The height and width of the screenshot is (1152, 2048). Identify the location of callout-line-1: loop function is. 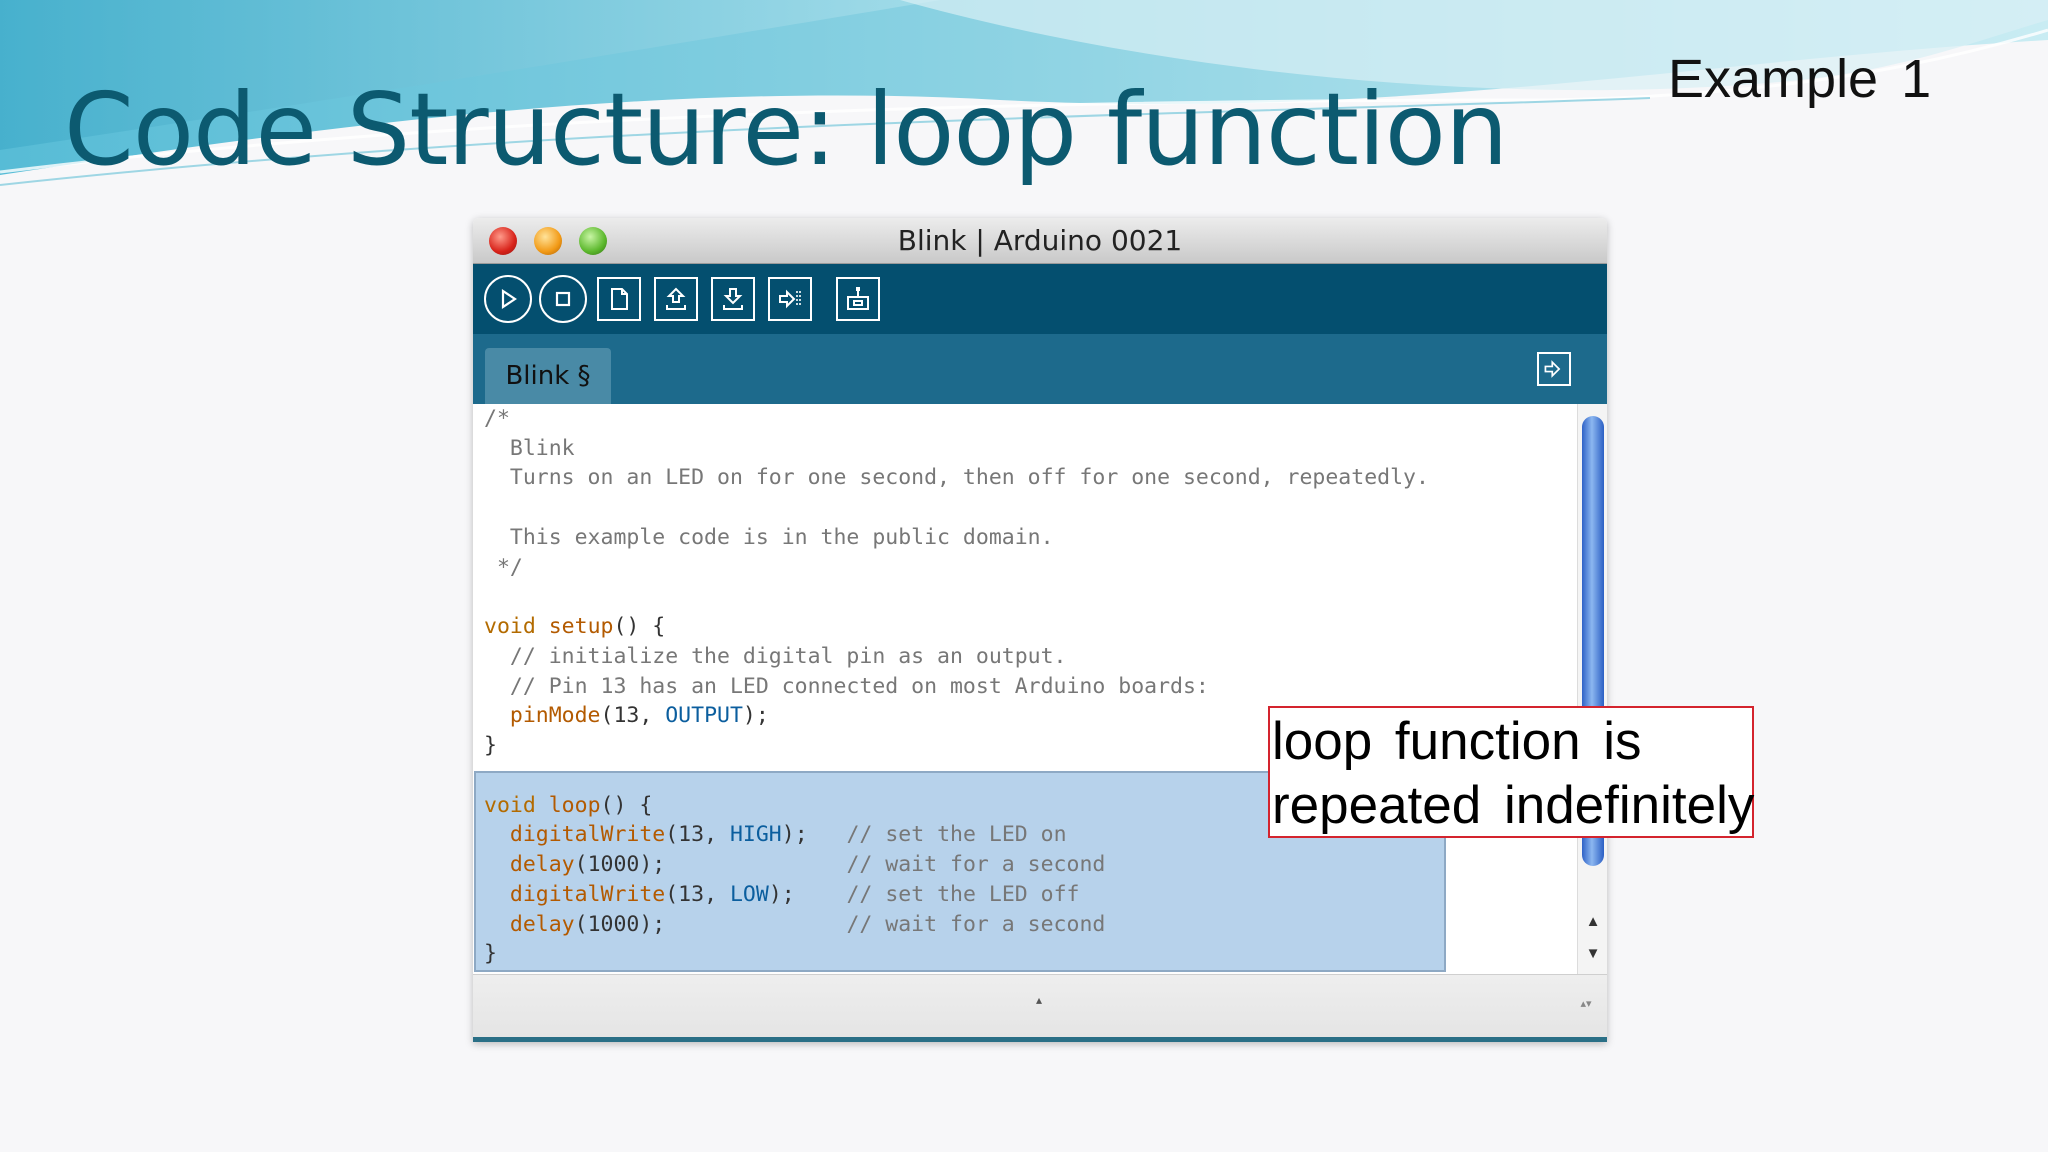
(1457, 741).